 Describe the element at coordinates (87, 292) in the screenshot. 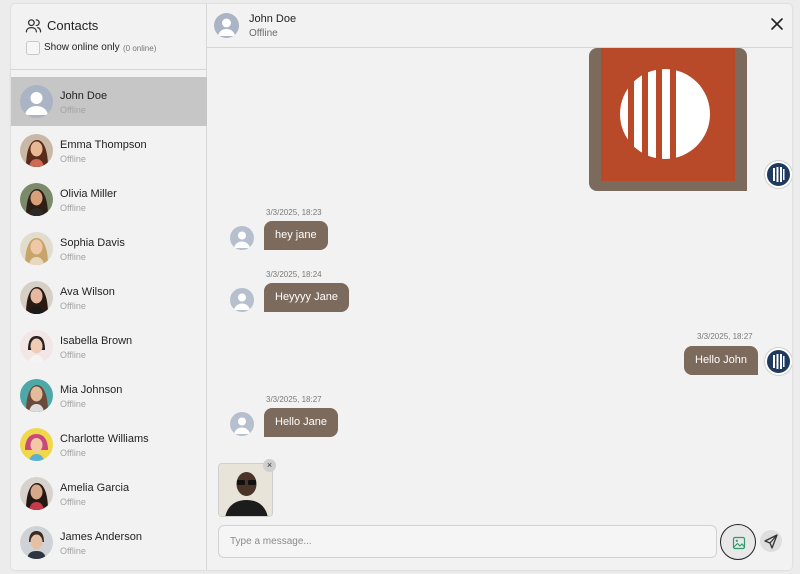

I see `contact-name: Ava Wilson` at that location.